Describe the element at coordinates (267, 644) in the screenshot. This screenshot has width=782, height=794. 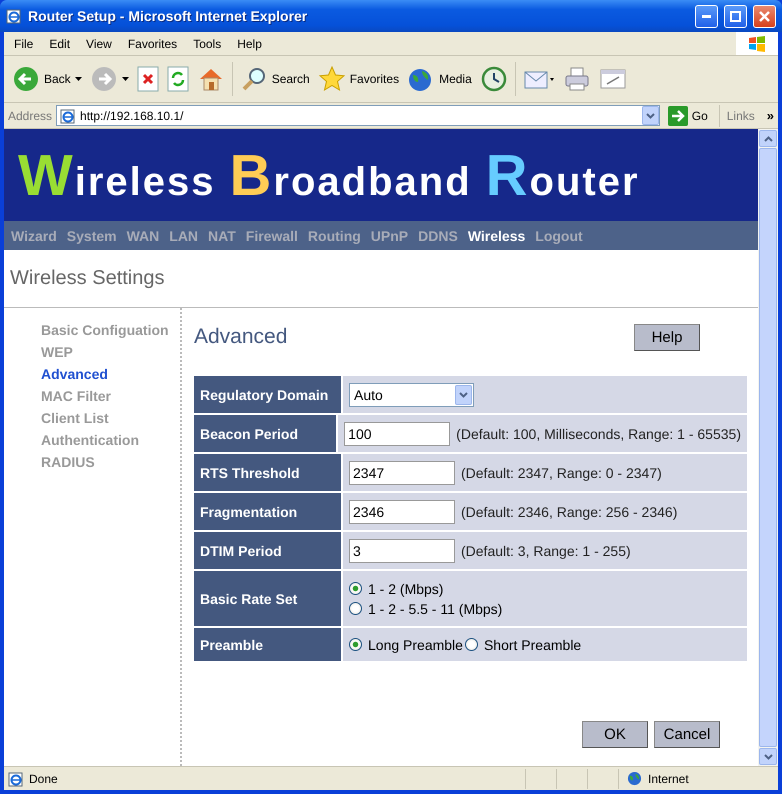
I see `setting-label: Preamble` at that location.